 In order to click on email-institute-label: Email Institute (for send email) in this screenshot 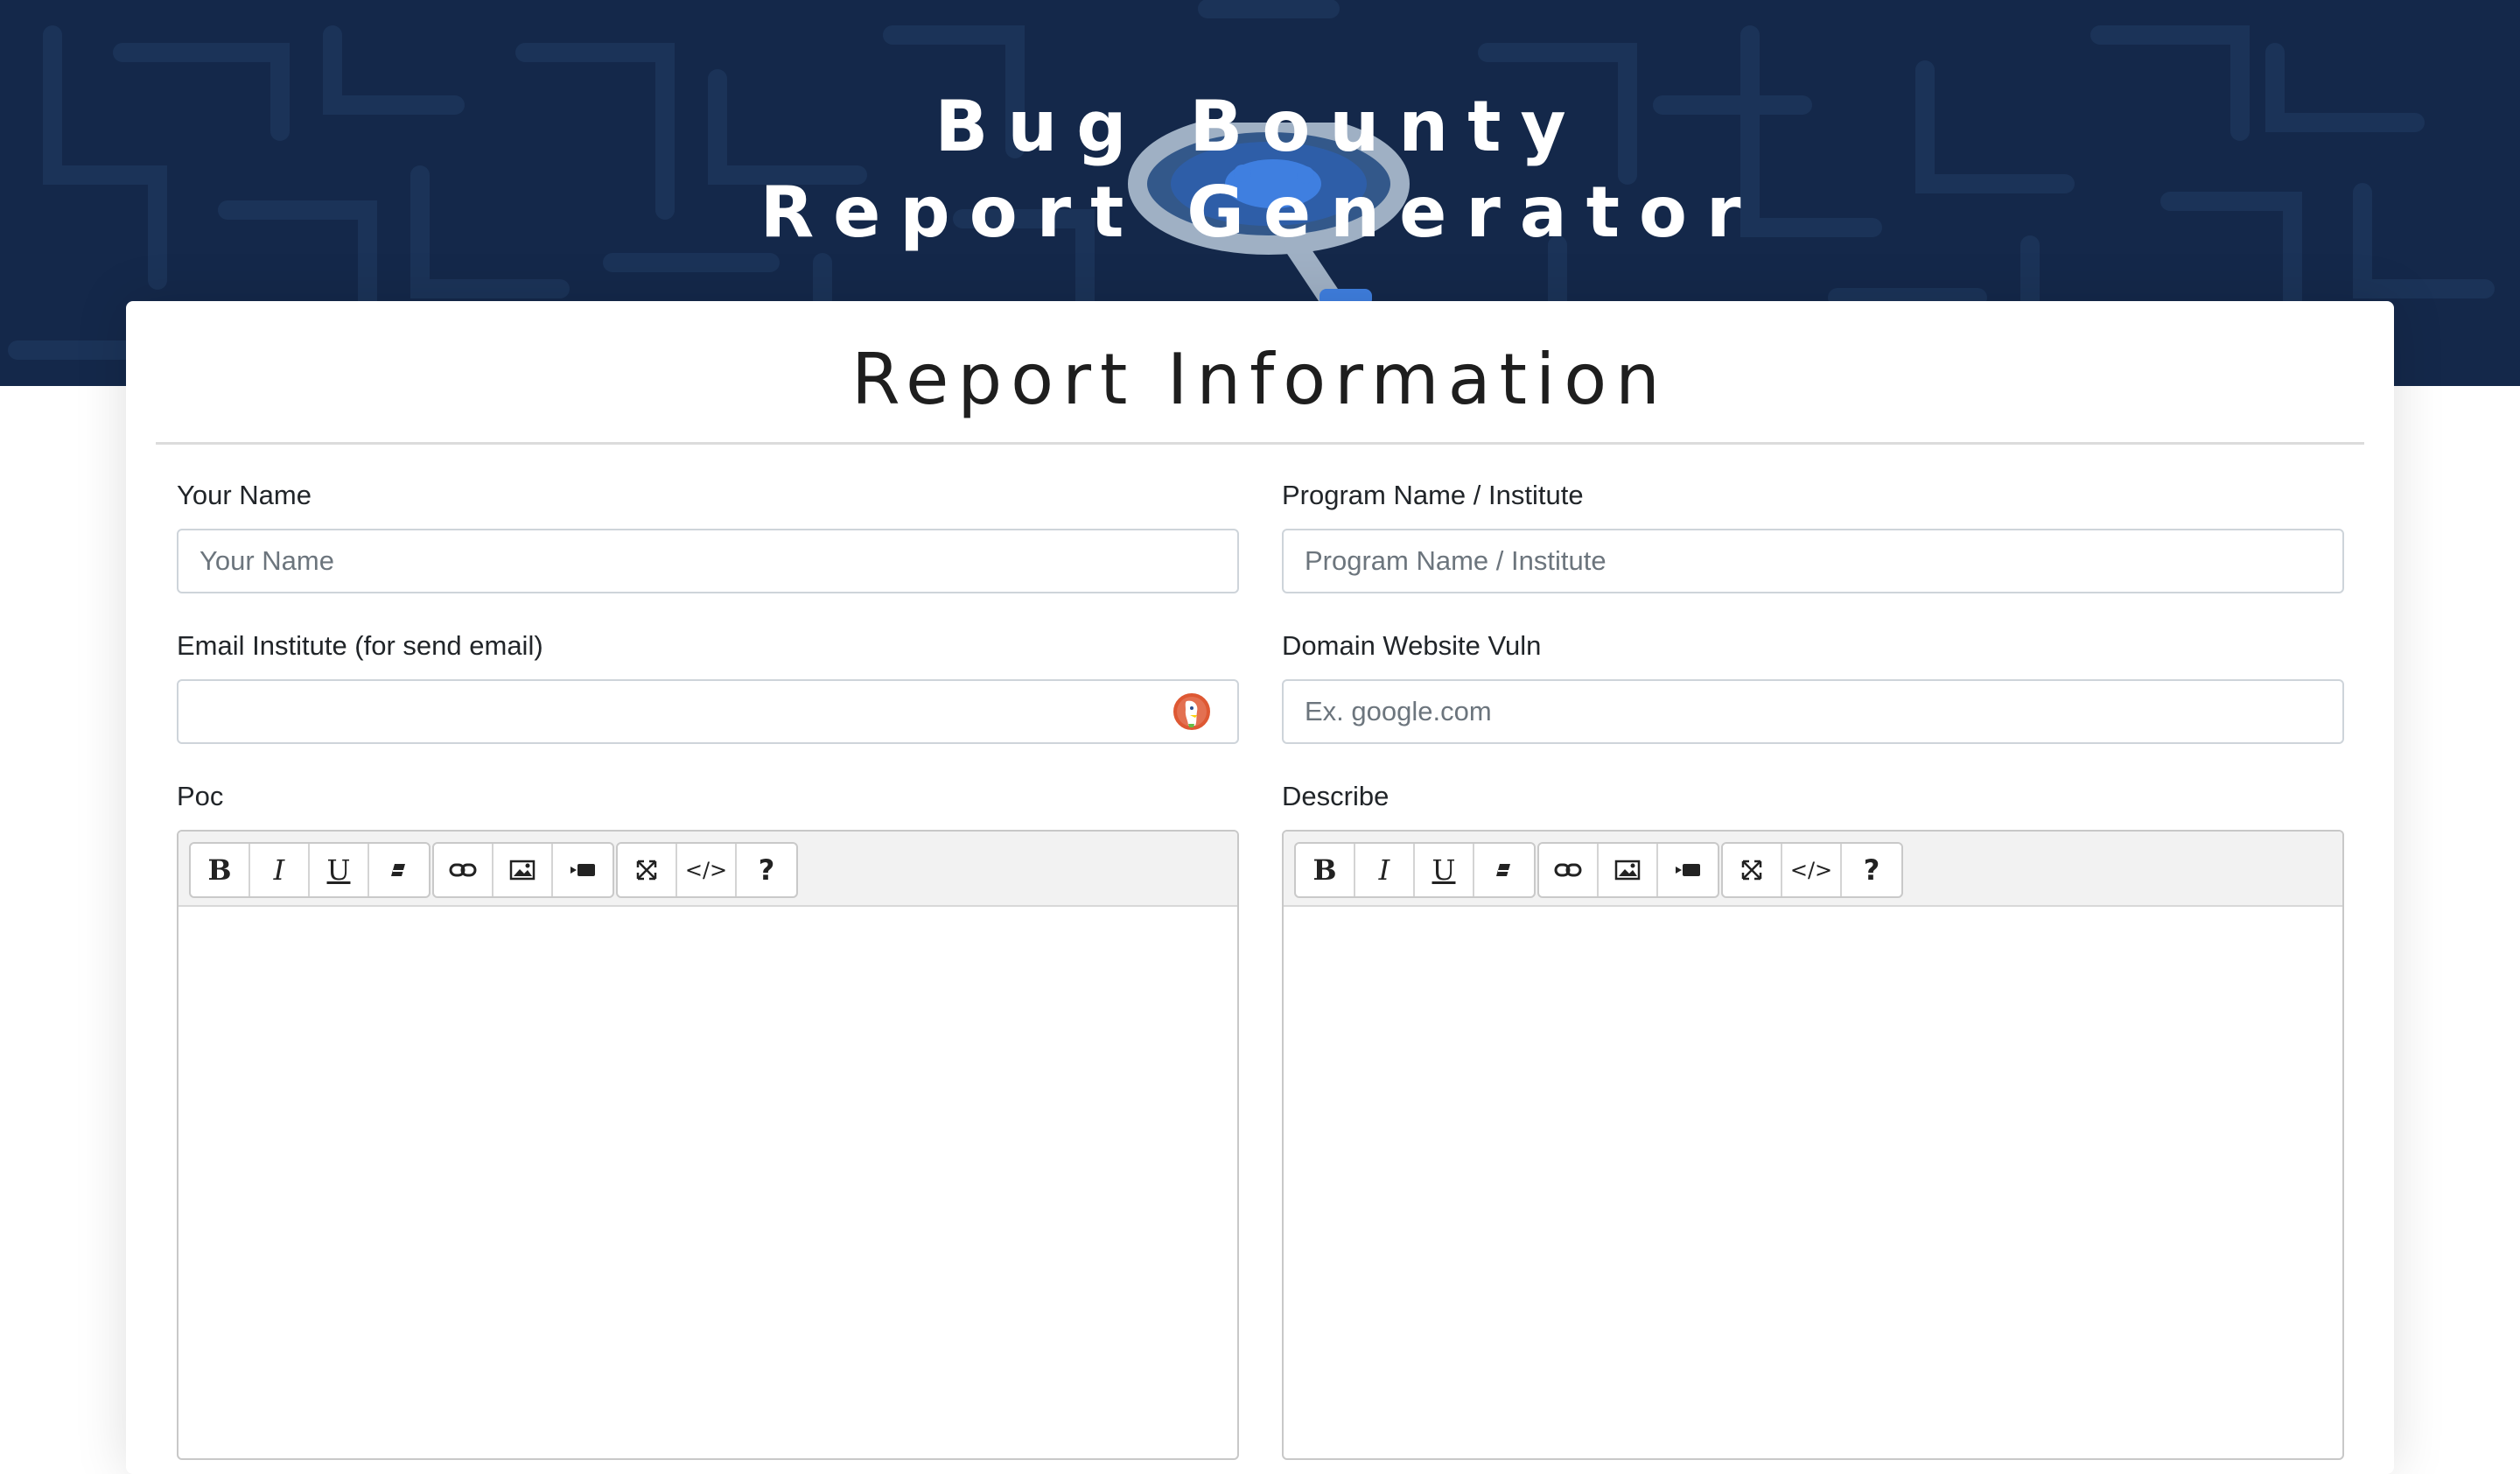, I will do `click(360, 645)`.